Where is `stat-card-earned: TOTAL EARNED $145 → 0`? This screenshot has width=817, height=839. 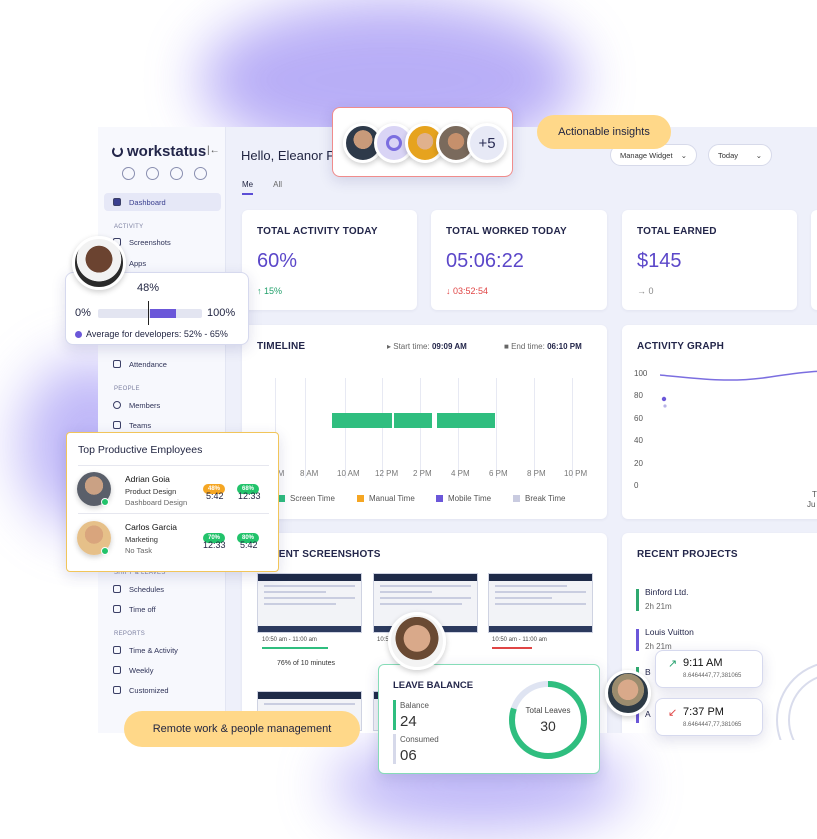 stat-card-earned: TOTAL EARNED $145 → 0 is located at coordinates (709, 260).